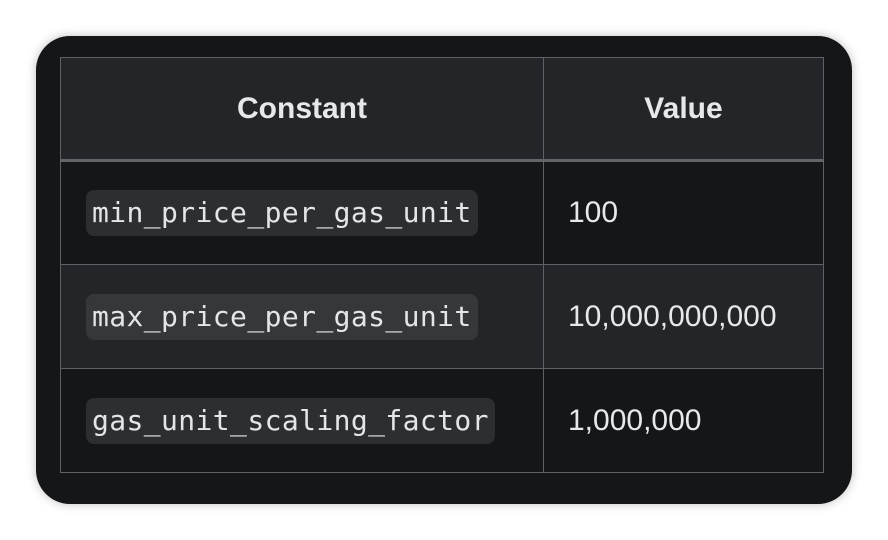 The height and width of the screenshot is (540, 888). I want to click on constant-cell: max_price_per_gas_unit, so click(302, 316).